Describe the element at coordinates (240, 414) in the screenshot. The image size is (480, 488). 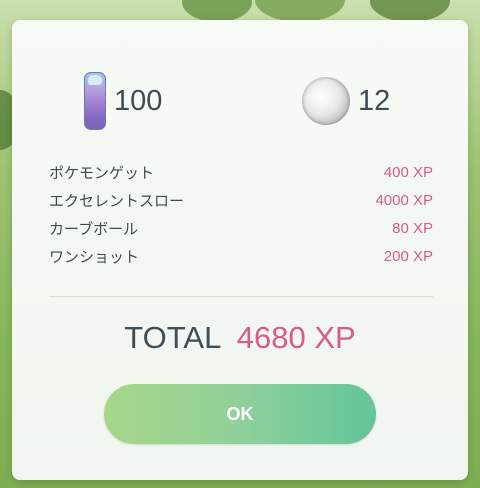
I see `ok-button: OK` at that location.